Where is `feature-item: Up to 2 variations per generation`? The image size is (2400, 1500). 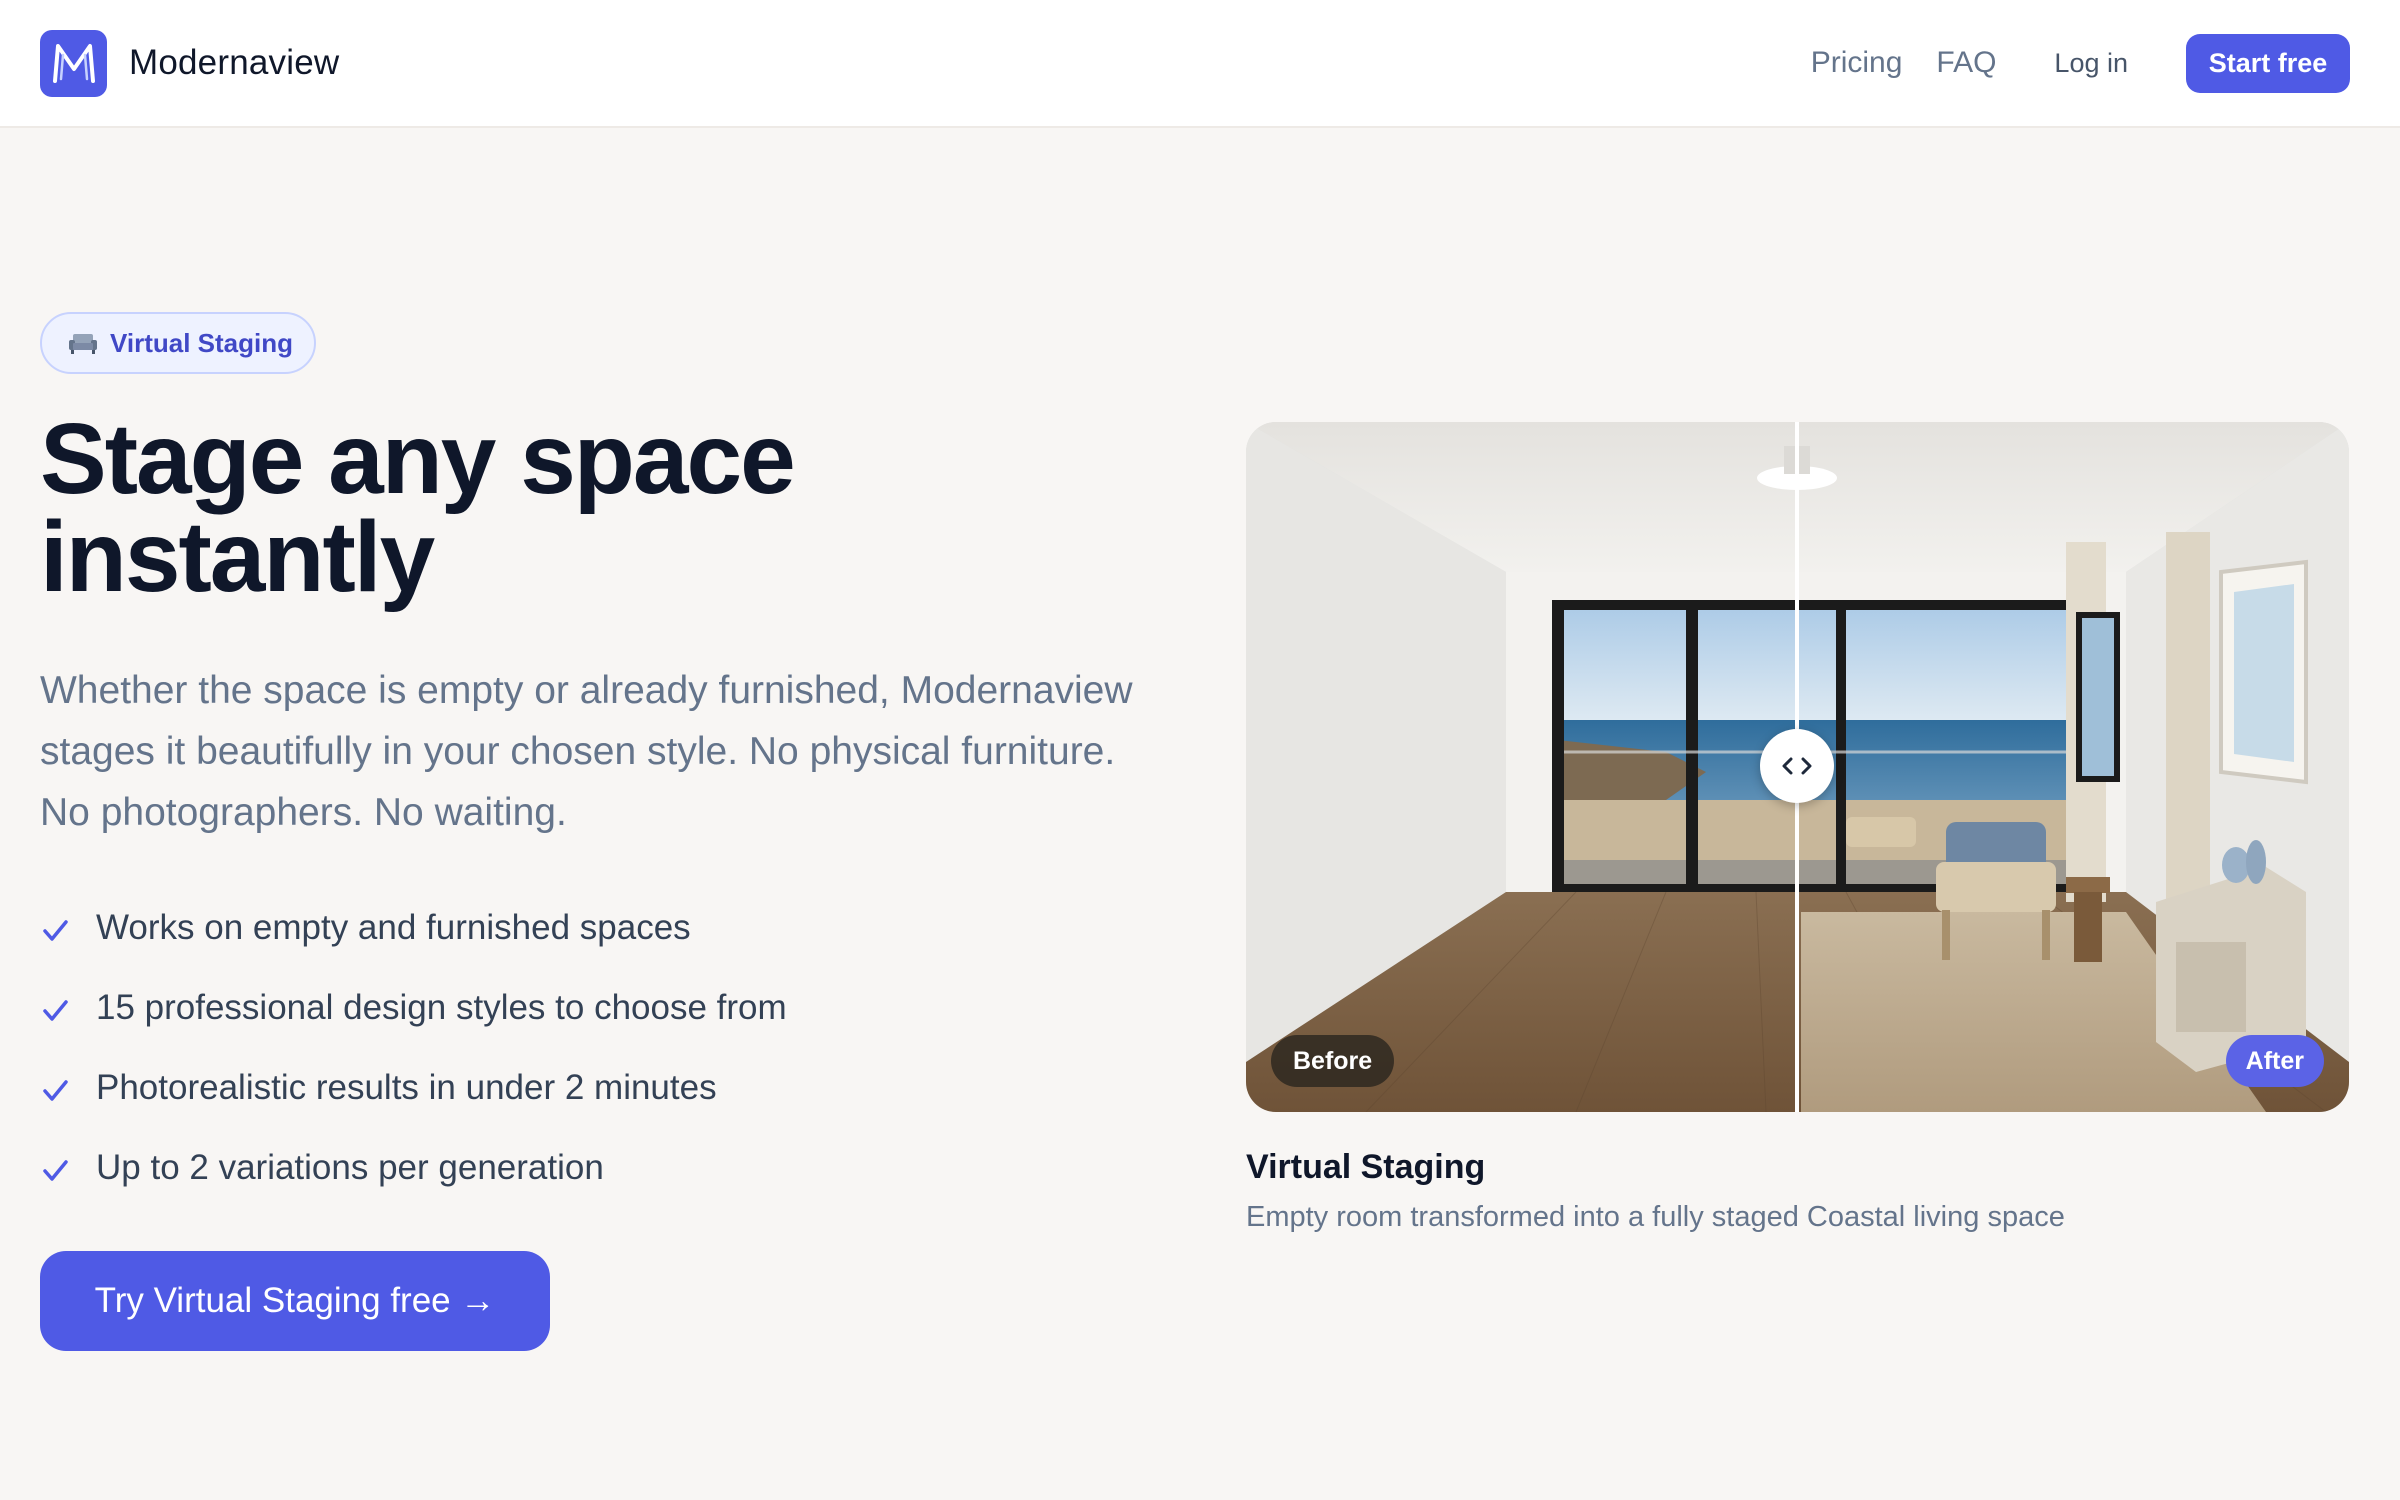 feature-item: Up to 2 variations per generation is located at coordinates (413, 1168).